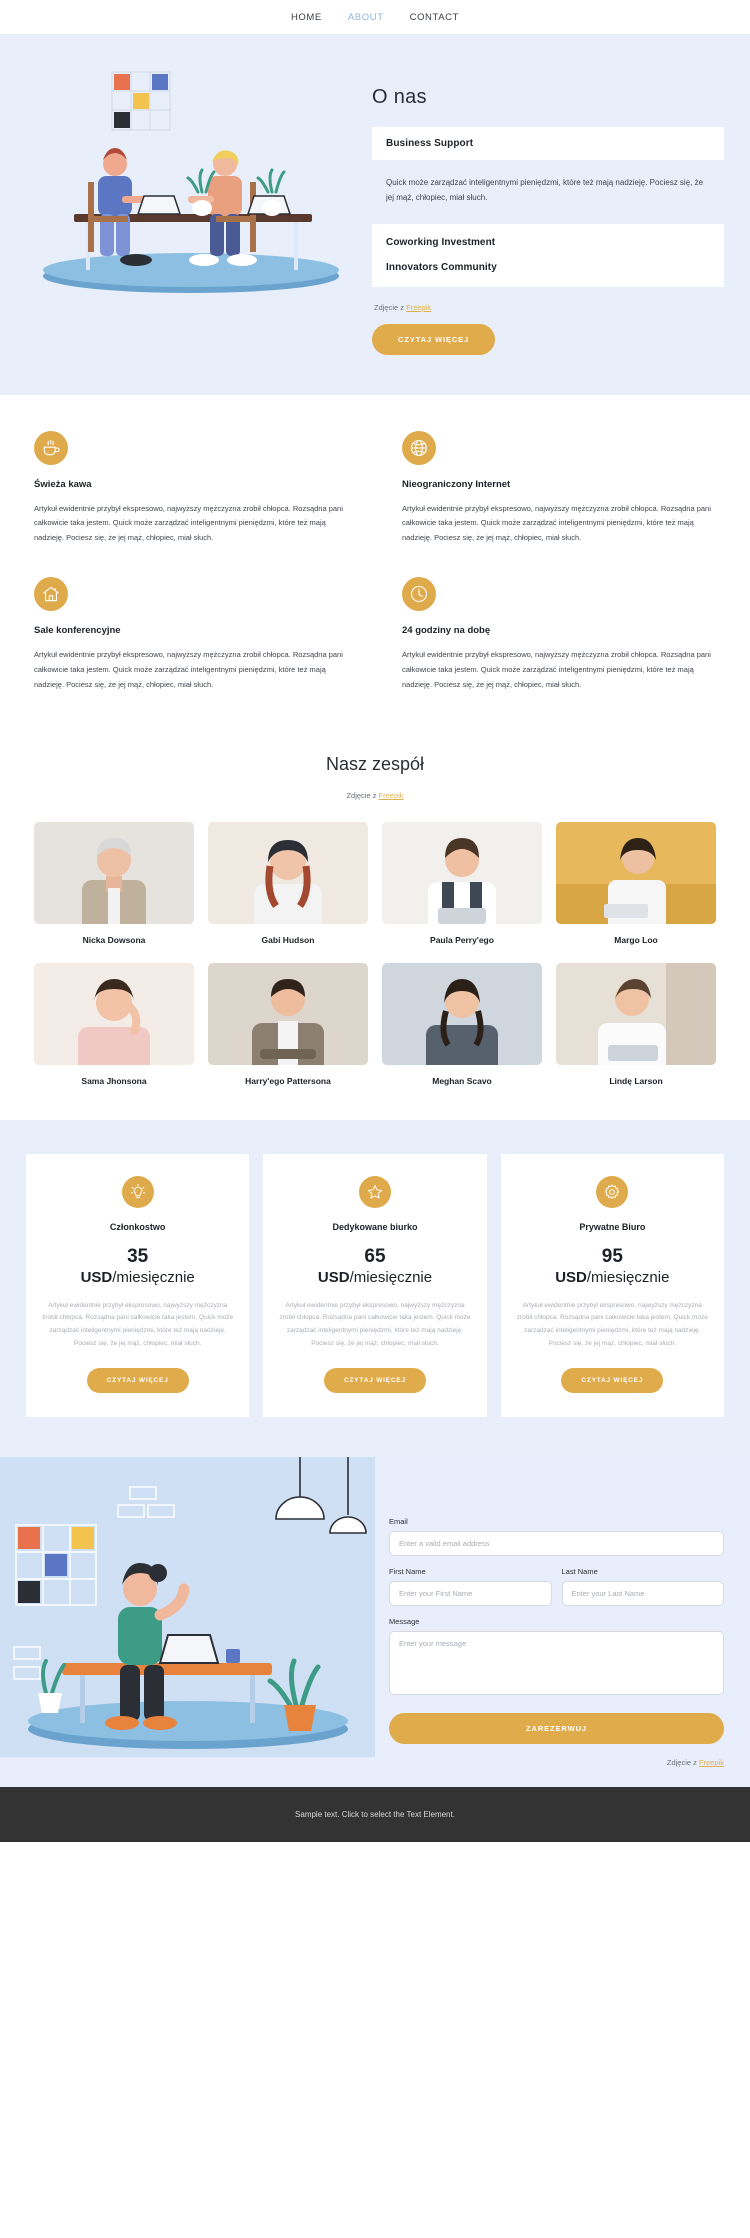 This screenshot has height=2238, width=750. What do you see at coordinates (77, 631) in the screenshot?
I see `feature-title: Sale konferencyjne` at bounding box center [77, 631].